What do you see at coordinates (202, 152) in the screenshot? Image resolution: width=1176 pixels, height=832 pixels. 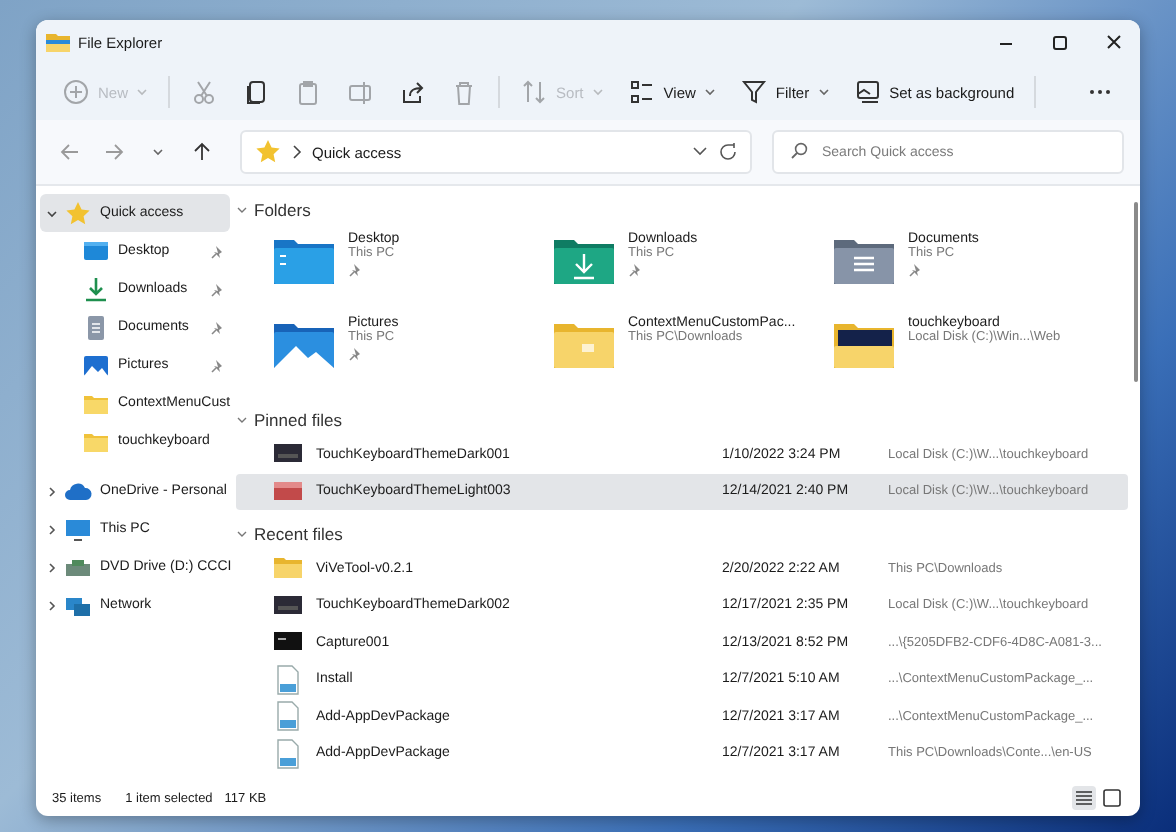 I see `up-arrow-icon` at bounding box center [202, 152].